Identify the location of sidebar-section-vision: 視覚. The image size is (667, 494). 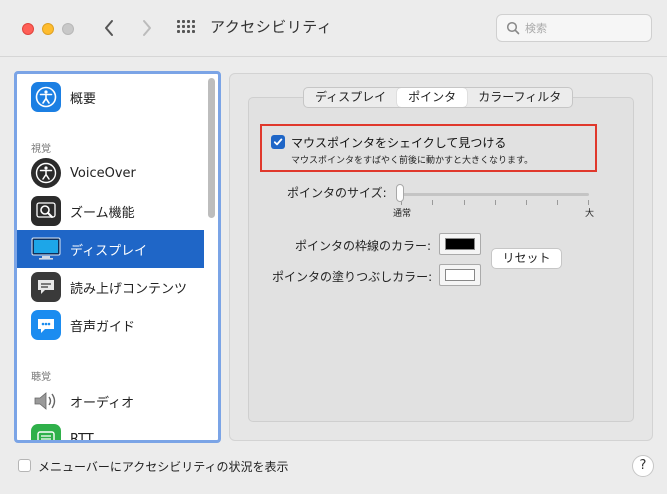
(41, 149).